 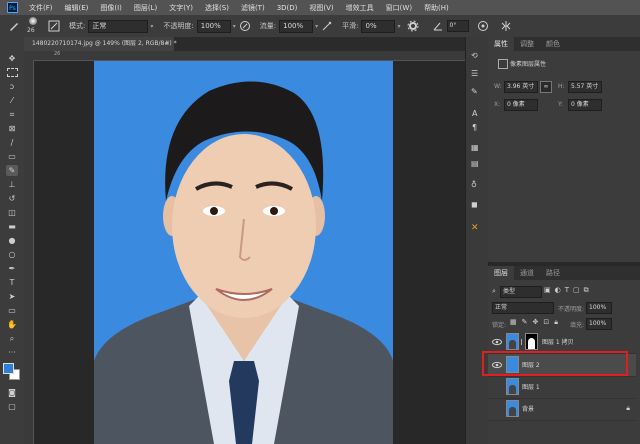 What do you see at coordinates (399, 8) in the screenshot?
I see `menu-window: 窗口(W)` at bounding box center [399, 8].